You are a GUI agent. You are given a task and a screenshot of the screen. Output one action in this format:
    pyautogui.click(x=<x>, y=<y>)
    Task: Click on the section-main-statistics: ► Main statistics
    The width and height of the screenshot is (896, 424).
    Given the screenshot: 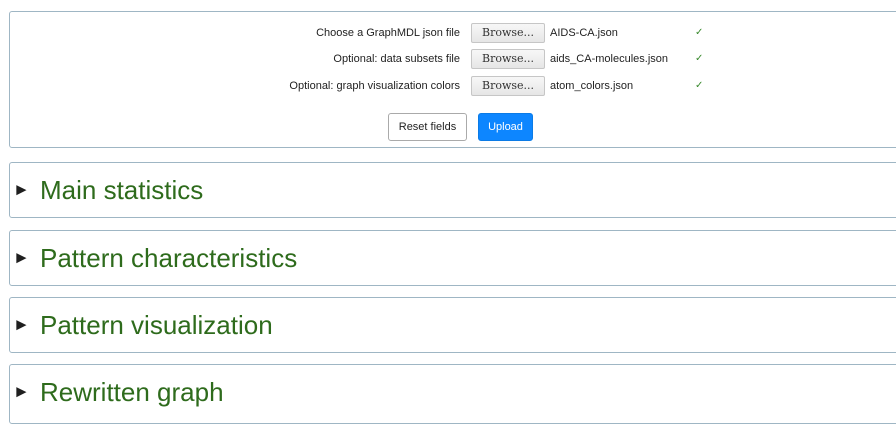 What is the action you would take?
    pyautogui.click(x=452, y=190)
    